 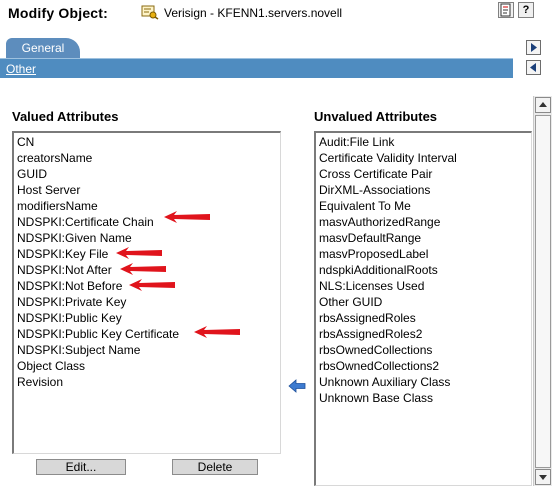 What do you see at coordinates (425, 270) in the screenshot?
I see `list-item: ndspkiAdditionalRoots` at bounding box center [425, 270].